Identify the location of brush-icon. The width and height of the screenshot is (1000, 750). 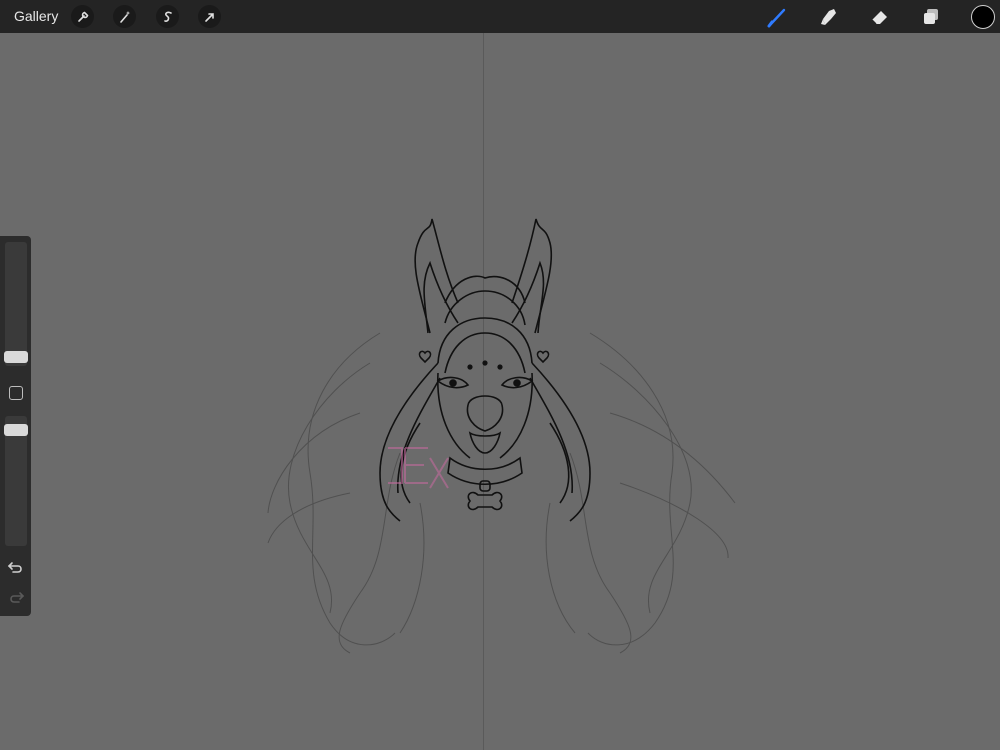
(778, 17).